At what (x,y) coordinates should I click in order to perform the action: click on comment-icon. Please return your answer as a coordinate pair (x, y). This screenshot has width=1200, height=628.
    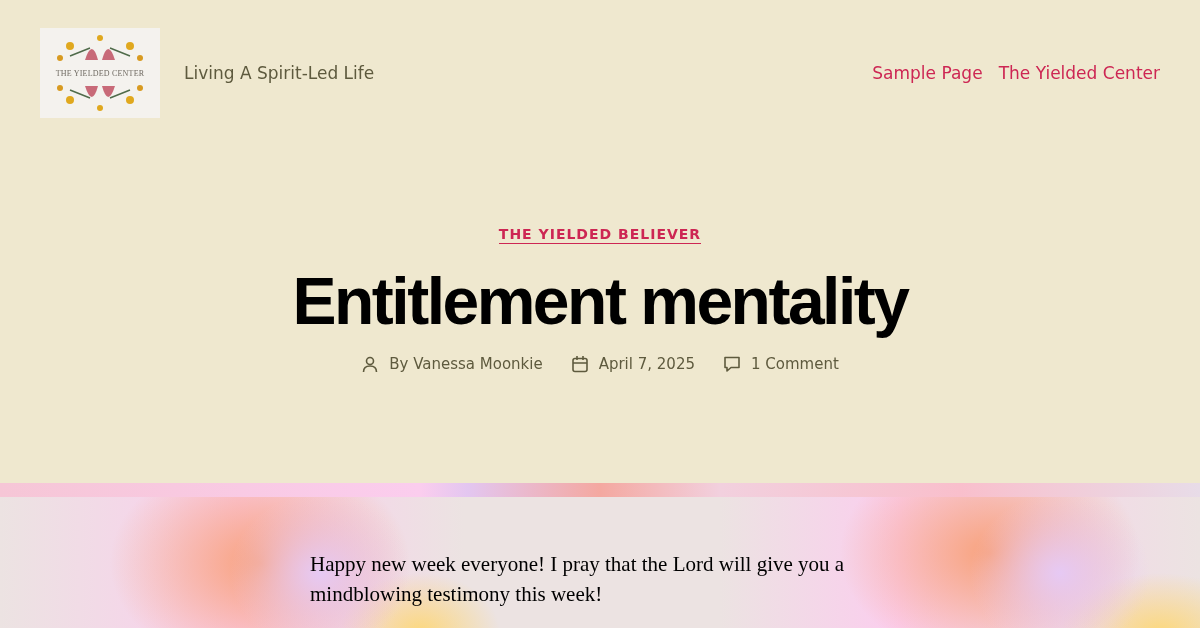
    Looking at the image, I should click on (731, 364).